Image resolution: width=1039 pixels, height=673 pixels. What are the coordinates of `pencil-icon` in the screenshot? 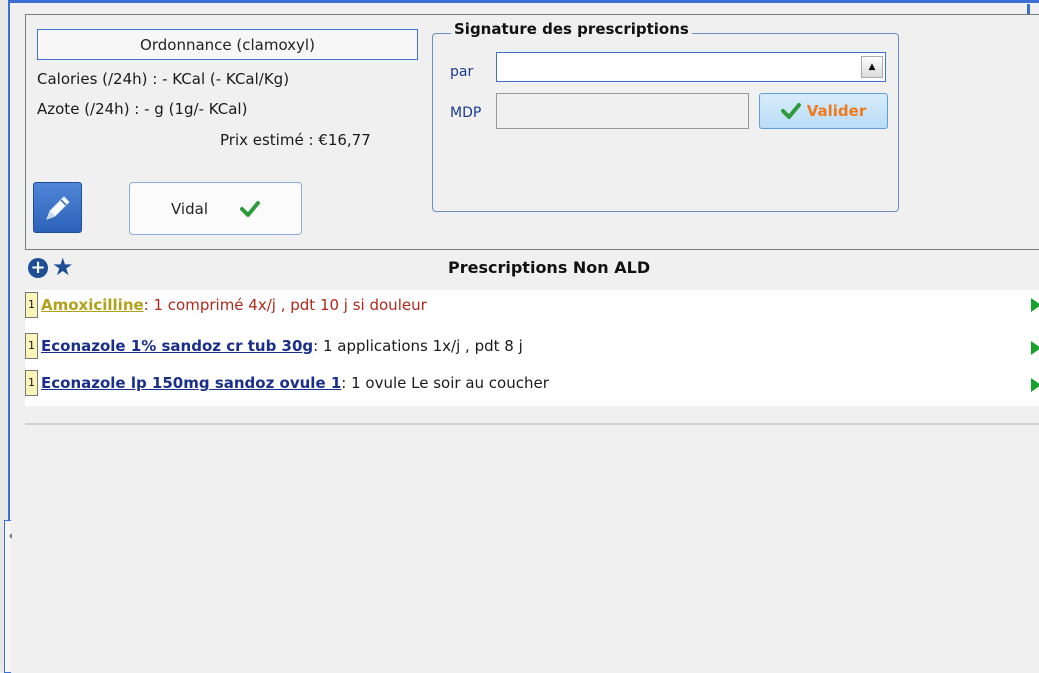 It's located at (57, 207).